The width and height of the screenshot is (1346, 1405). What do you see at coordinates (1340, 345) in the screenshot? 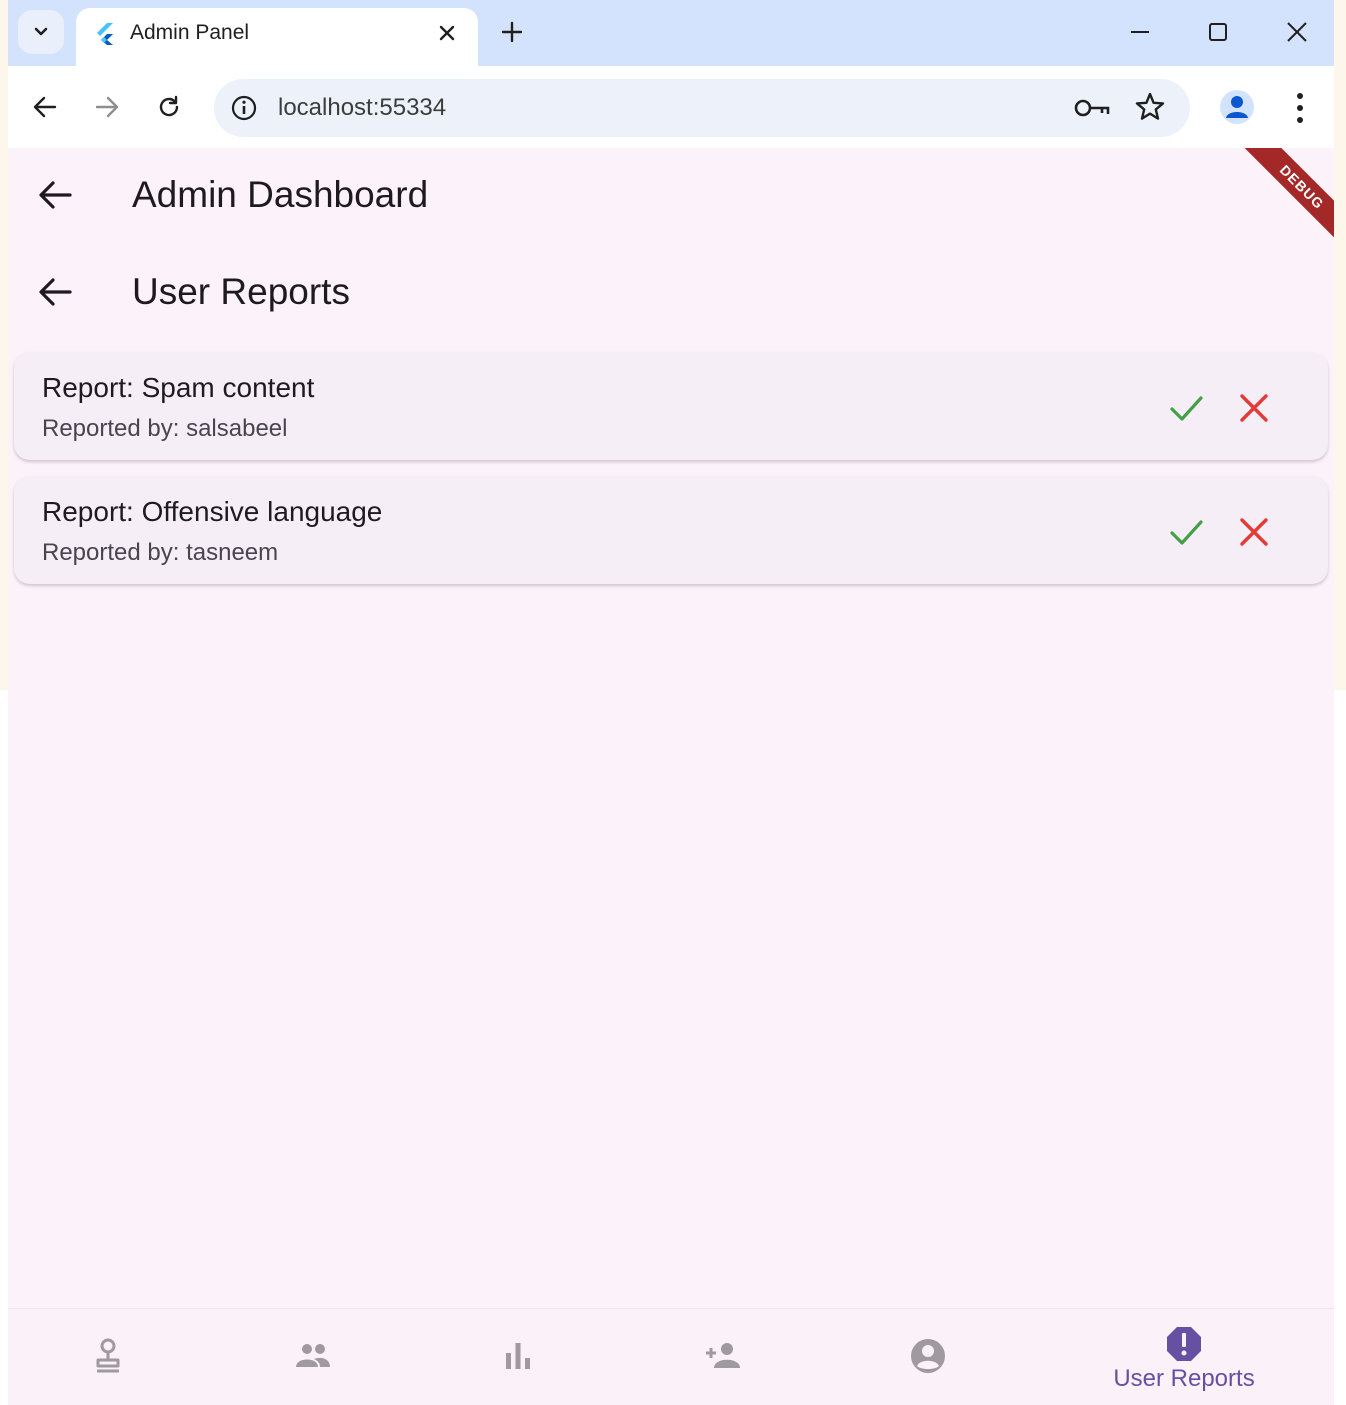
I see `page-edge-right` at bounding box center [1340, 345].